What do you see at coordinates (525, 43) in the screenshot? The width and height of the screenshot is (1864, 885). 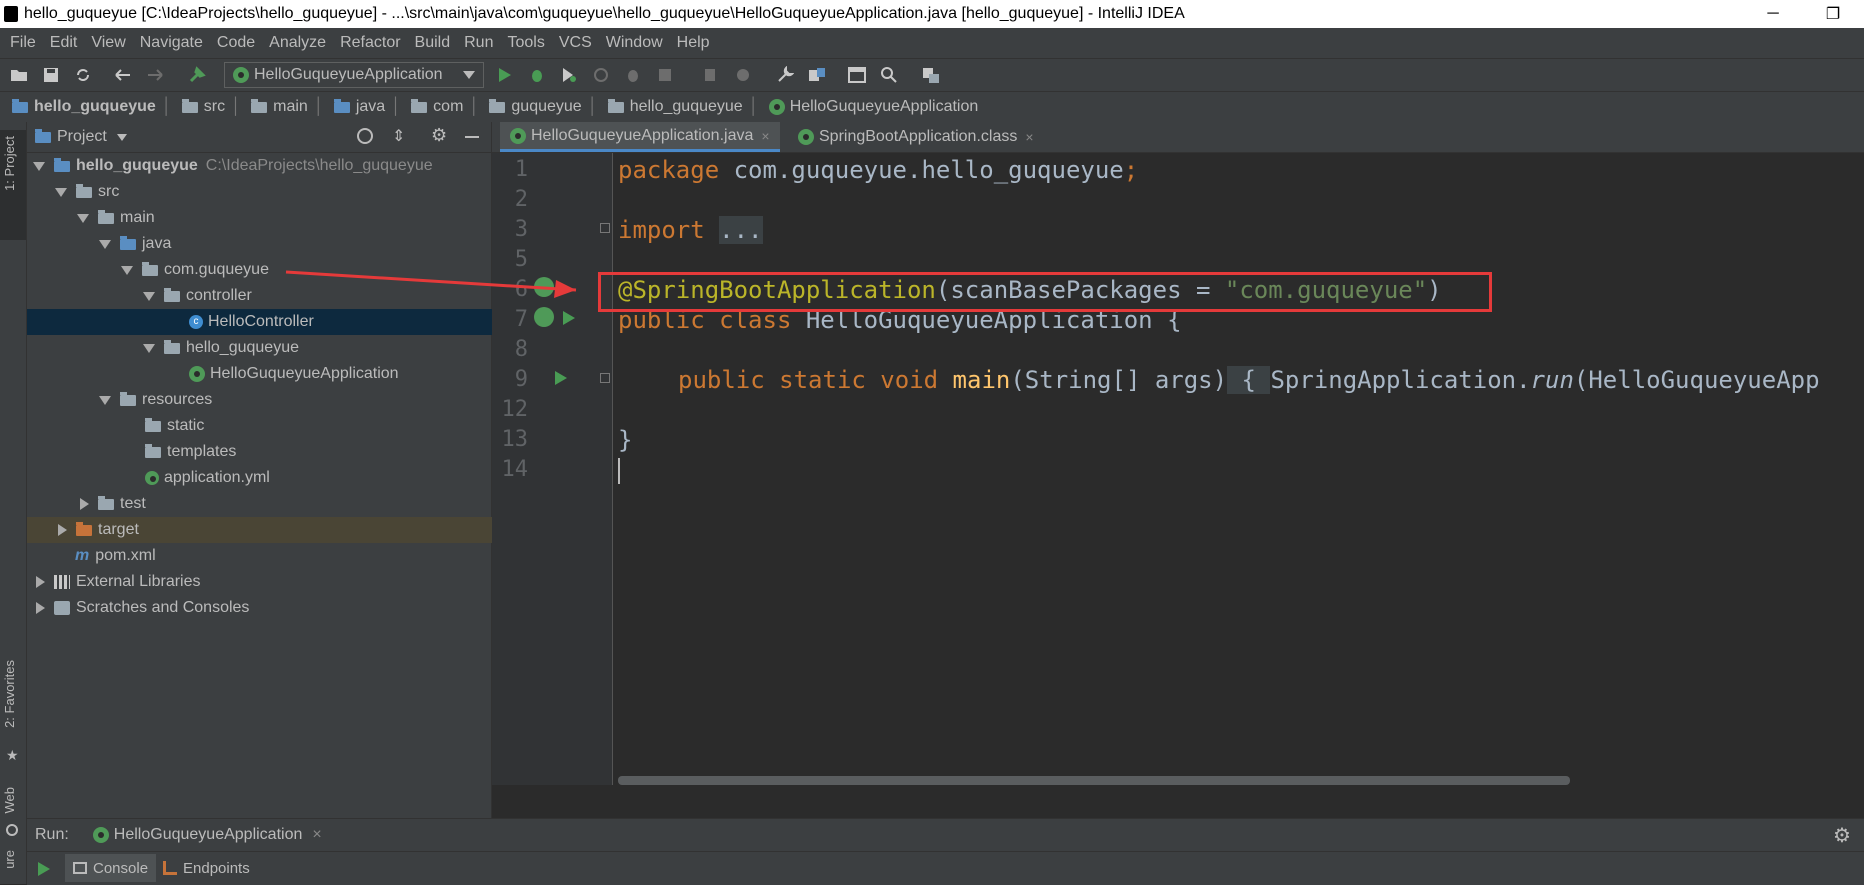 I see `menu-tools: Tools` at bounding box center [525, 43].